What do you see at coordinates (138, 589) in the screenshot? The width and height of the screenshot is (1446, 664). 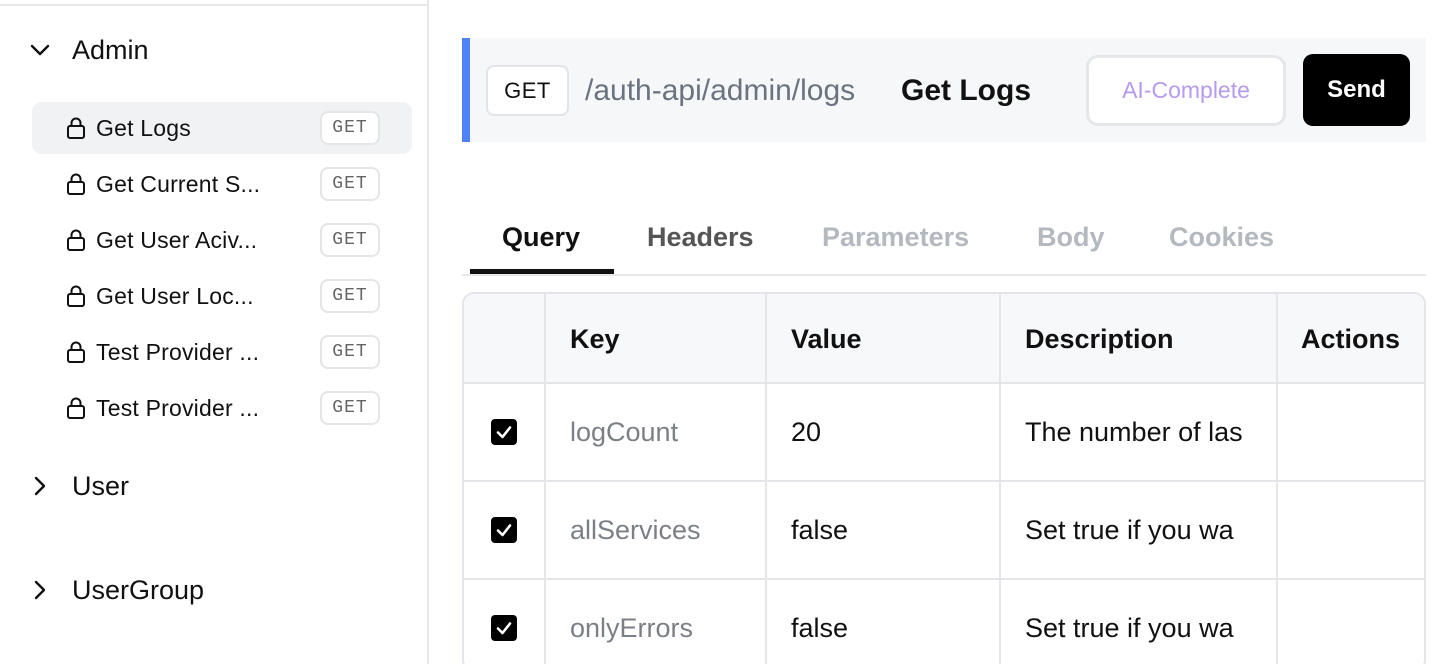 I see `group-label: UserGroup` at bounding box center [138, 589].